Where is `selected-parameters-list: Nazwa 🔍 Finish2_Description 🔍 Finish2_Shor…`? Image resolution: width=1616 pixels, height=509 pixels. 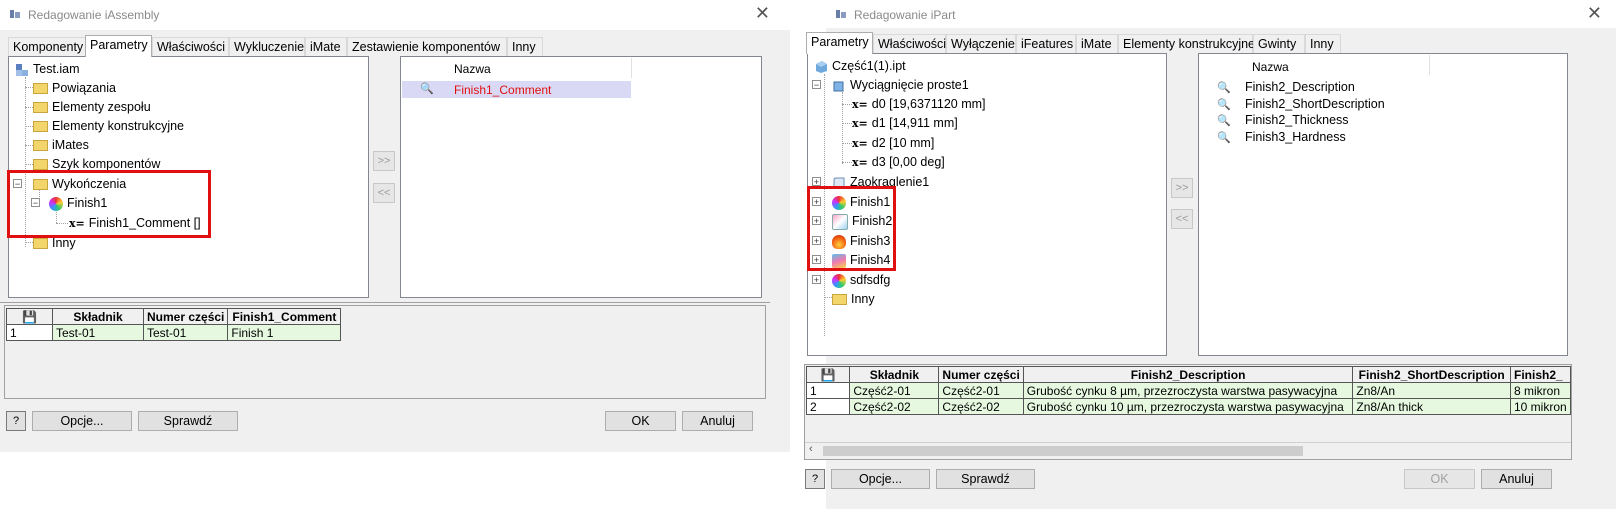 selected-parameters-list: Nazwa 🔍 Finish2_Description 🔍 Finish2_Shor… is located at coordinates (1383, 204).